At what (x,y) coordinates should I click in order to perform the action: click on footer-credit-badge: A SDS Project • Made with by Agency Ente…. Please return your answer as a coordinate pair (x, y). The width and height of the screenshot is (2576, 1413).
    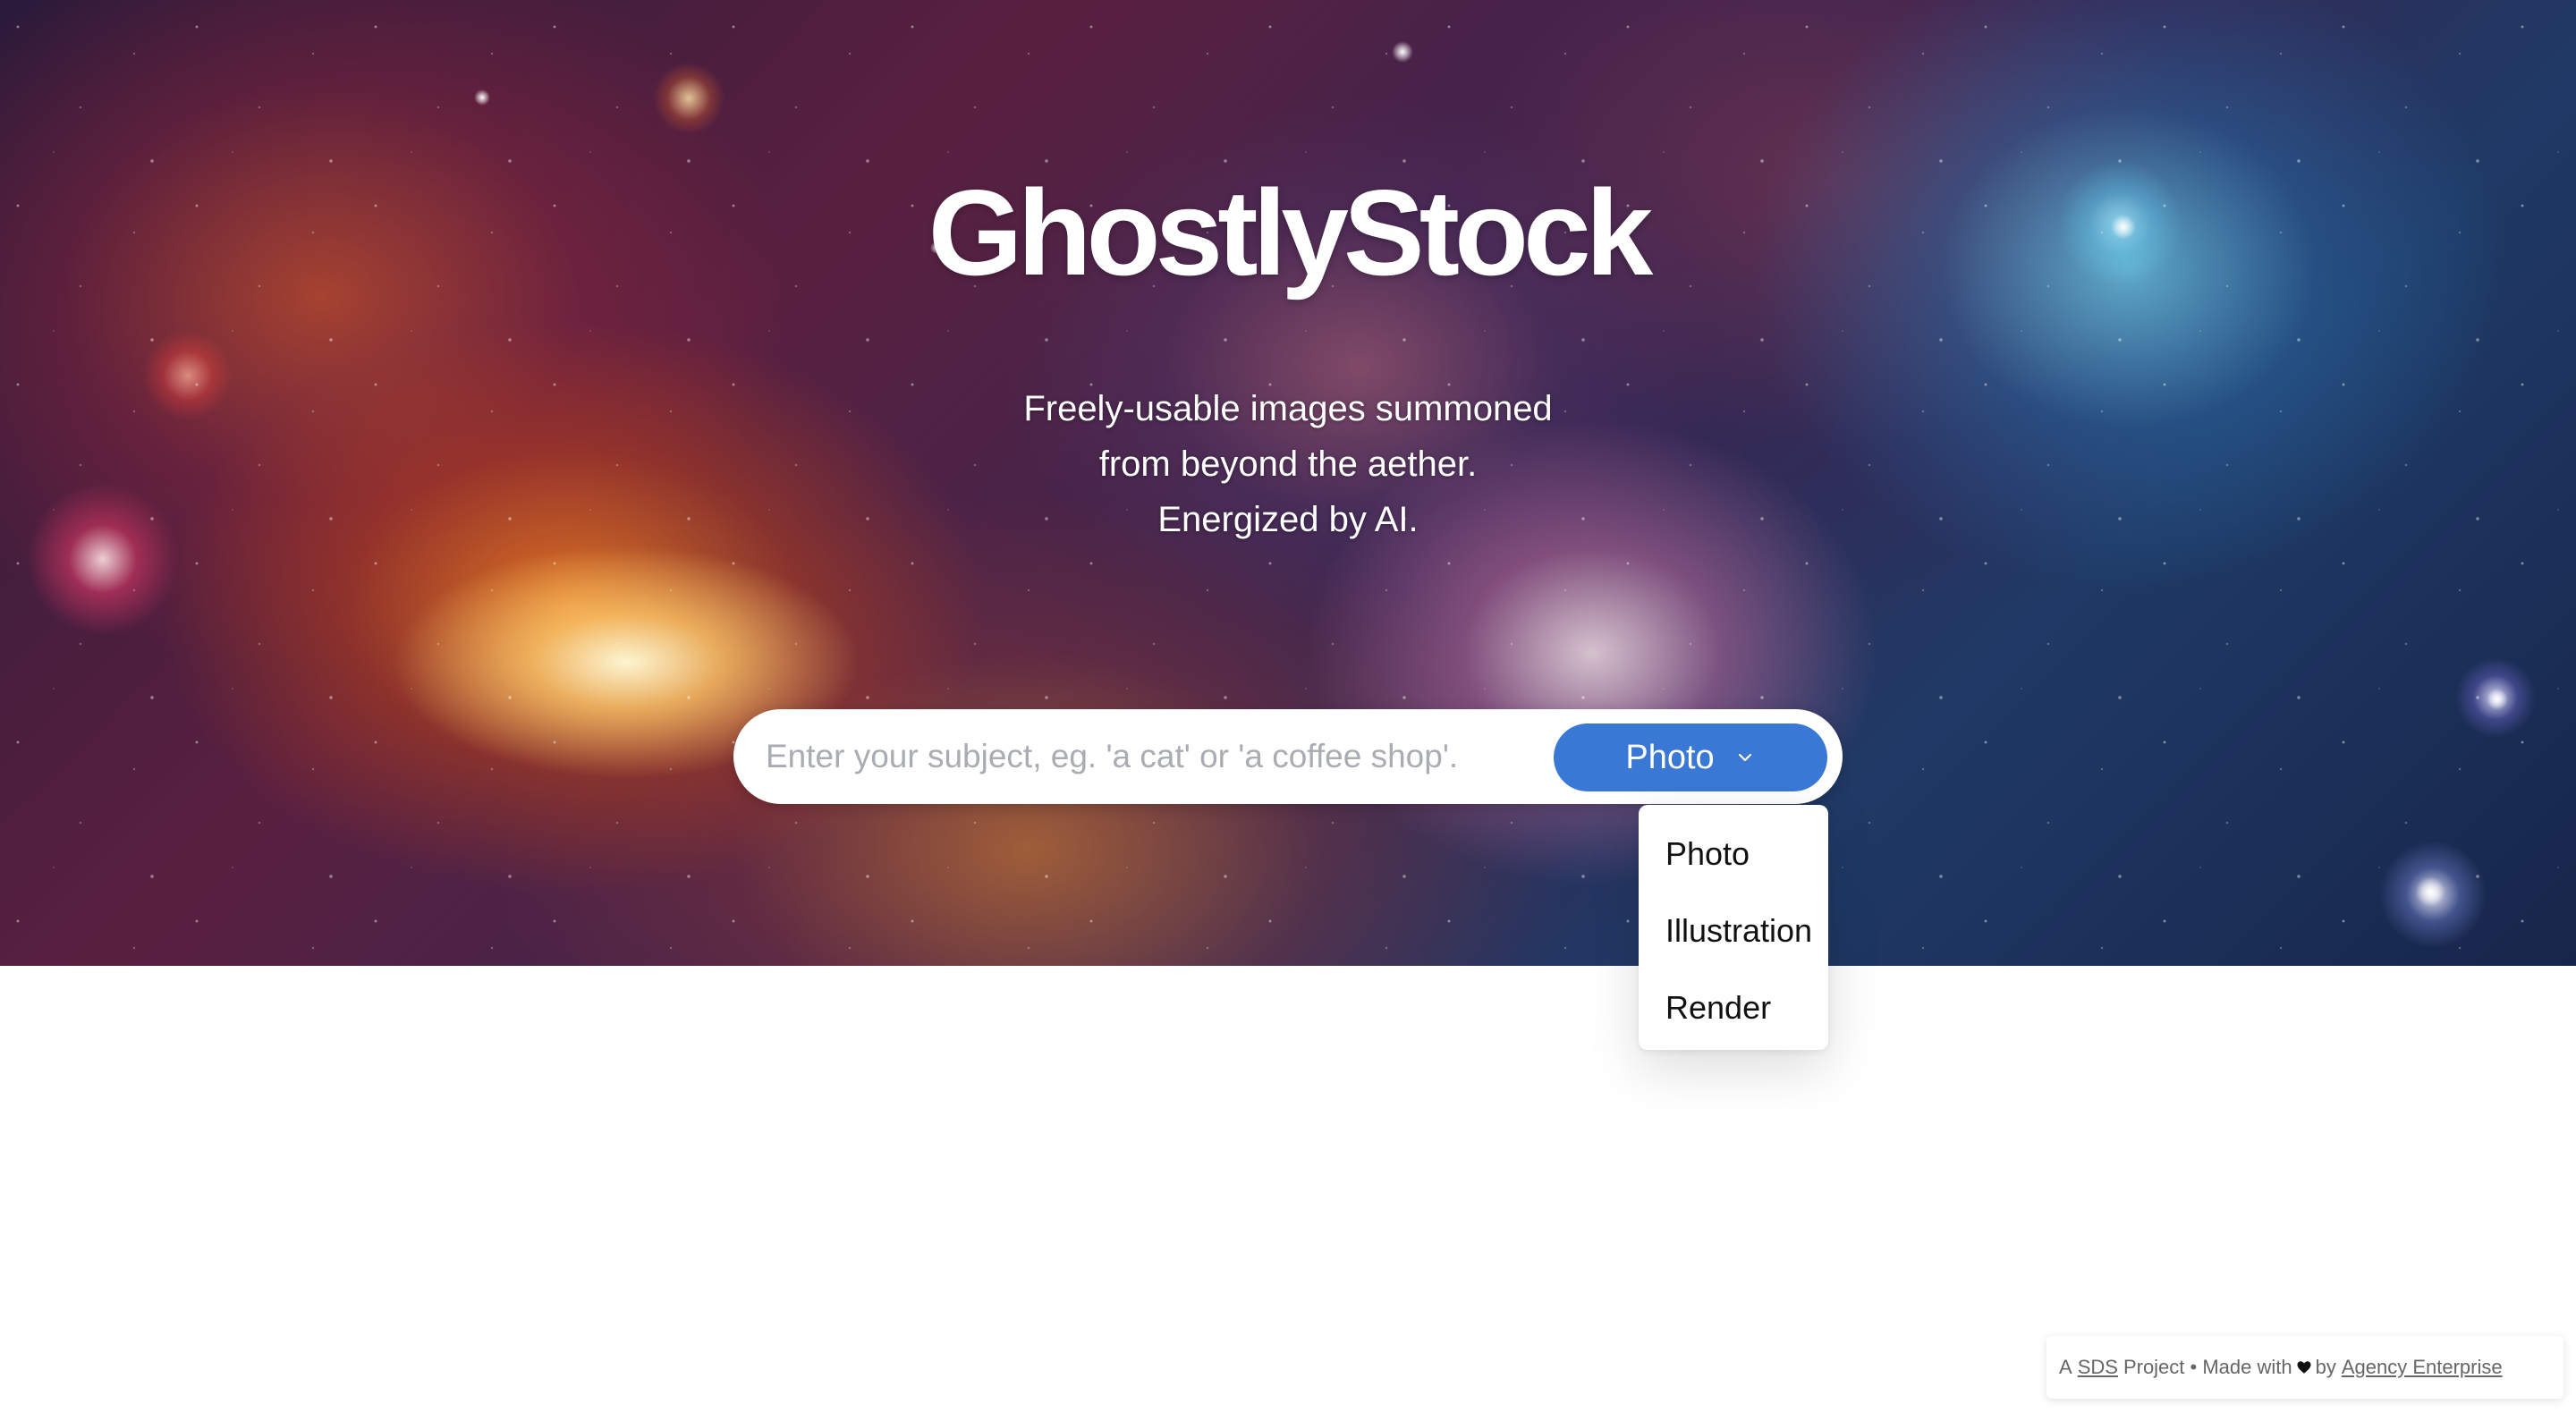
    Looking at the image, I should click on (2304, 1367).